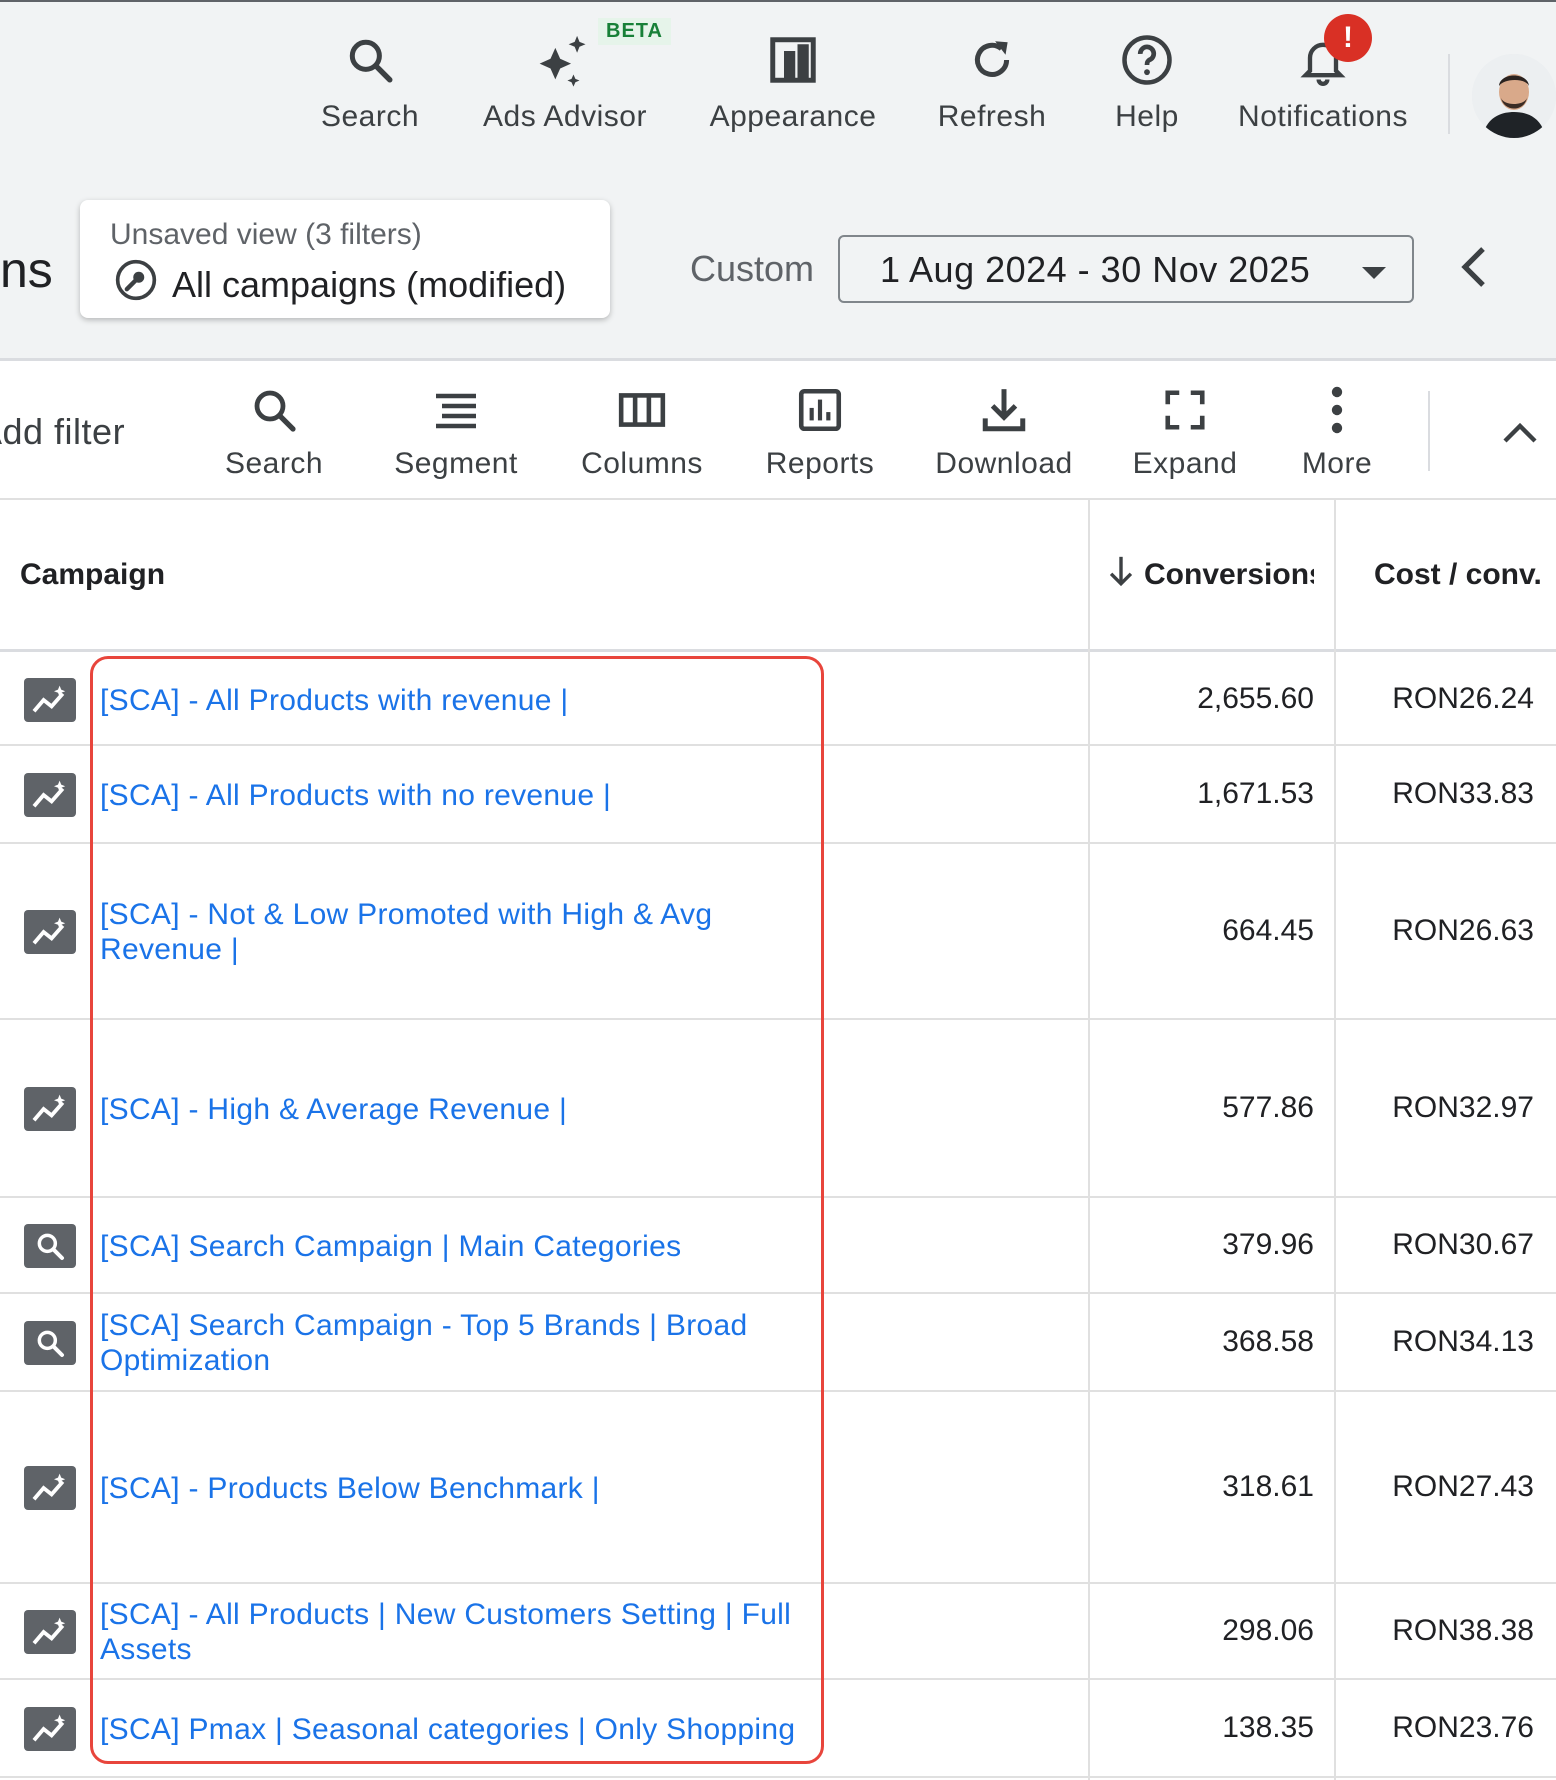 This screenshot has height=1780, width=1556. I want to click on conversions-header-label: Conversions, so click(1229, 574).